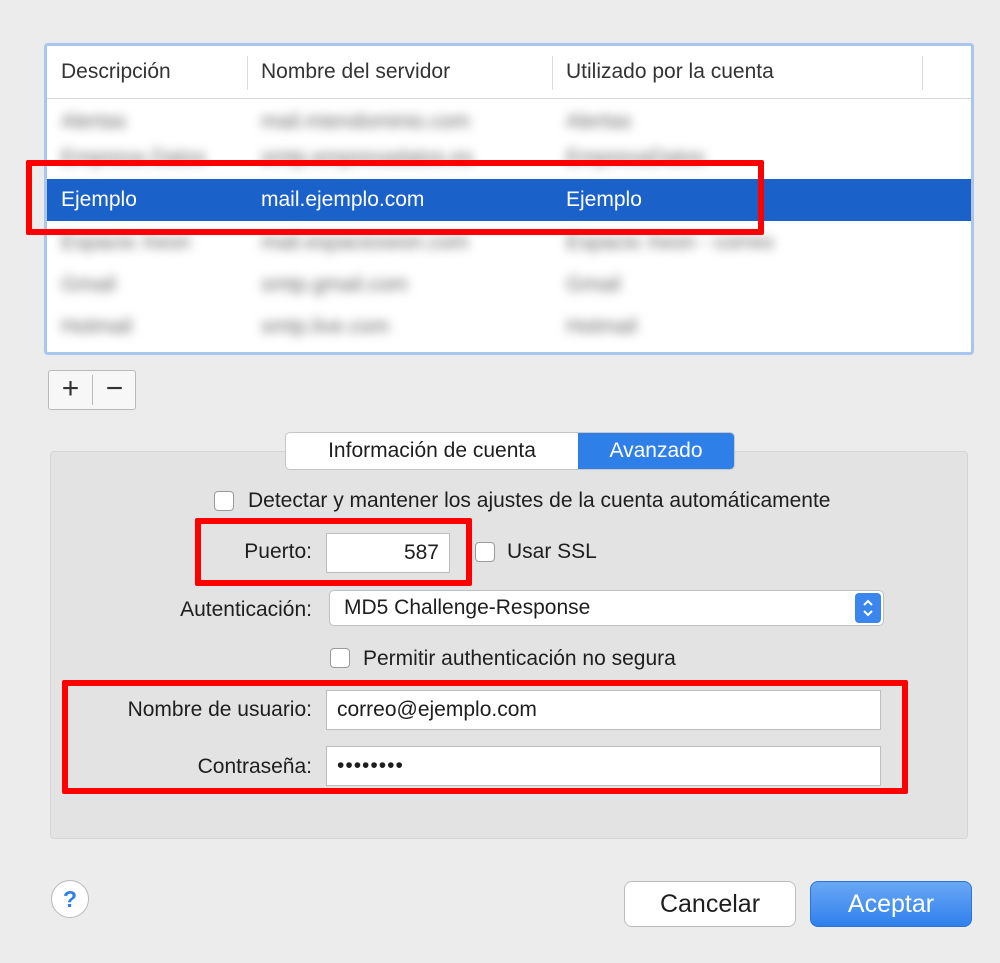 This screenshot has width=1000, height=963. I want to click on highlight-port, so click(333, 552).